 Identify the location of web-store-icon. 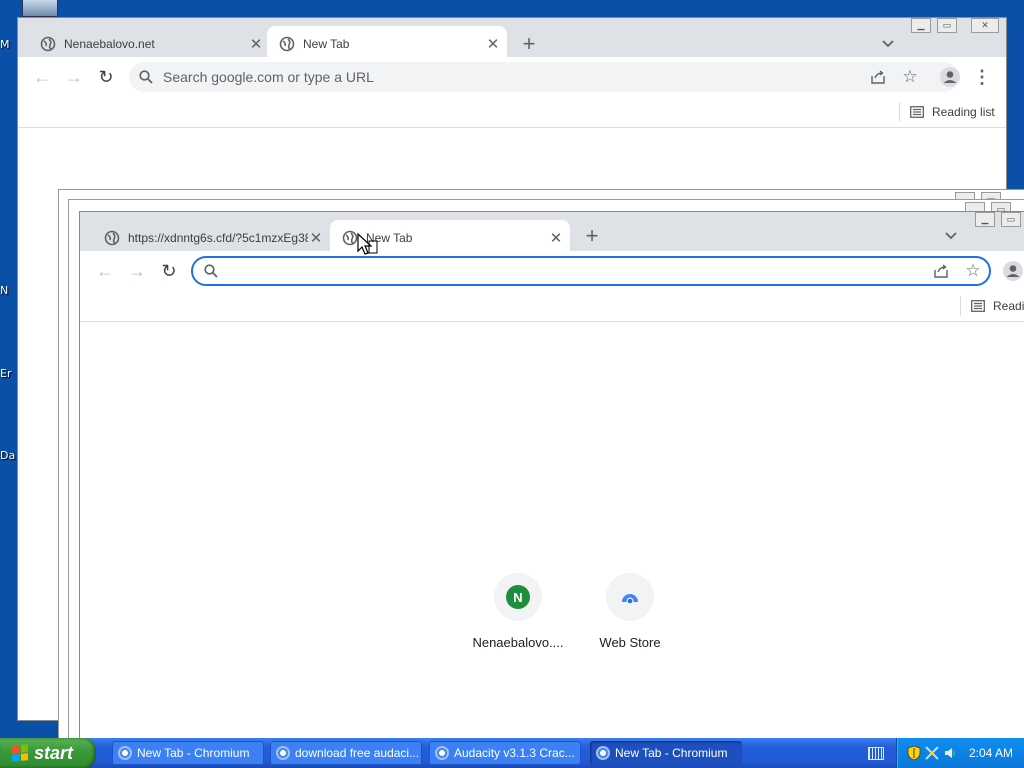
(630, 599).